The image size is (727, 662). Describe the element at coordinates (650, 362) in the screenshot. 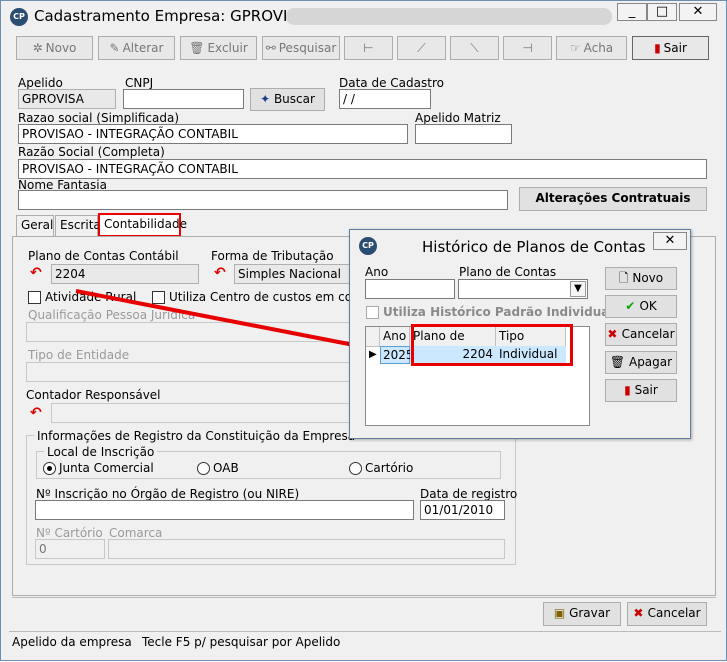

I see `dialog-apagar-label: Apagar` at that location.